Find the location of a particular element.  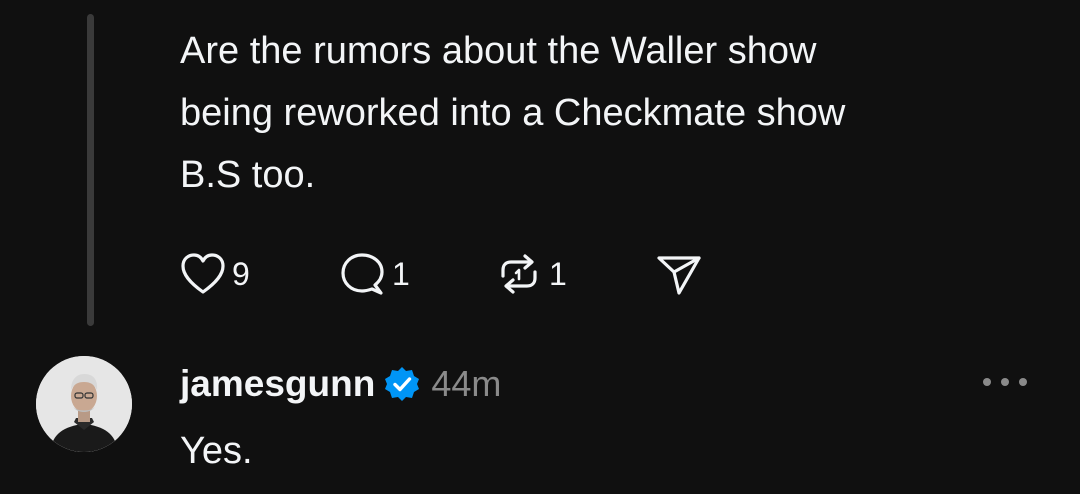

repost-icon is located at coordinates (519, 274).